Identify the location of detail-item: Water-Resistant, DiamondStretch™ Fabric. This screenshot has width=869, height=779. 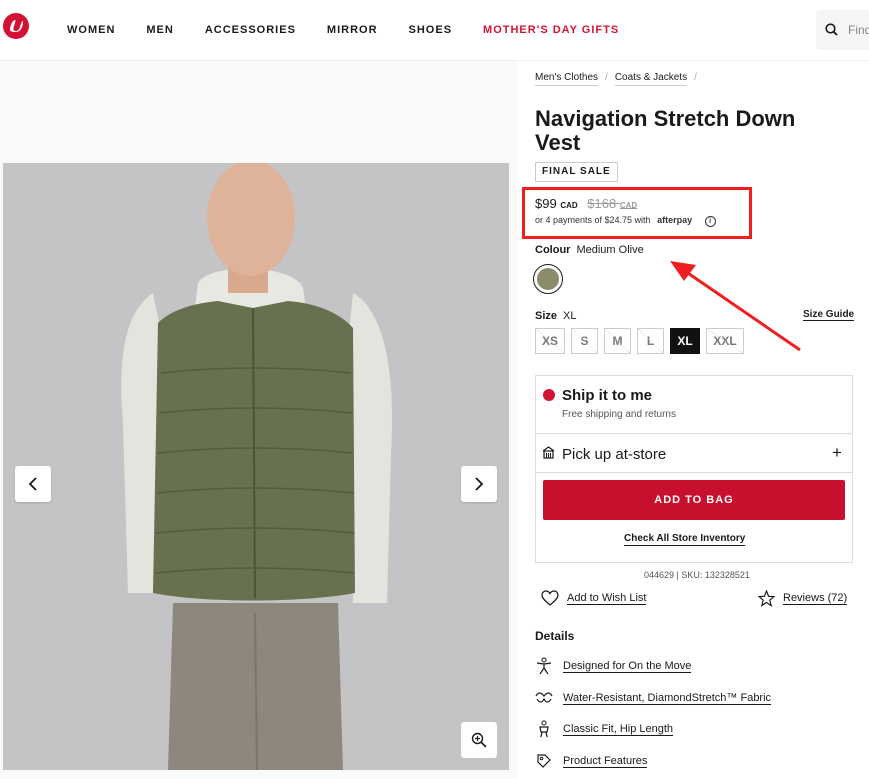
(653, 698).